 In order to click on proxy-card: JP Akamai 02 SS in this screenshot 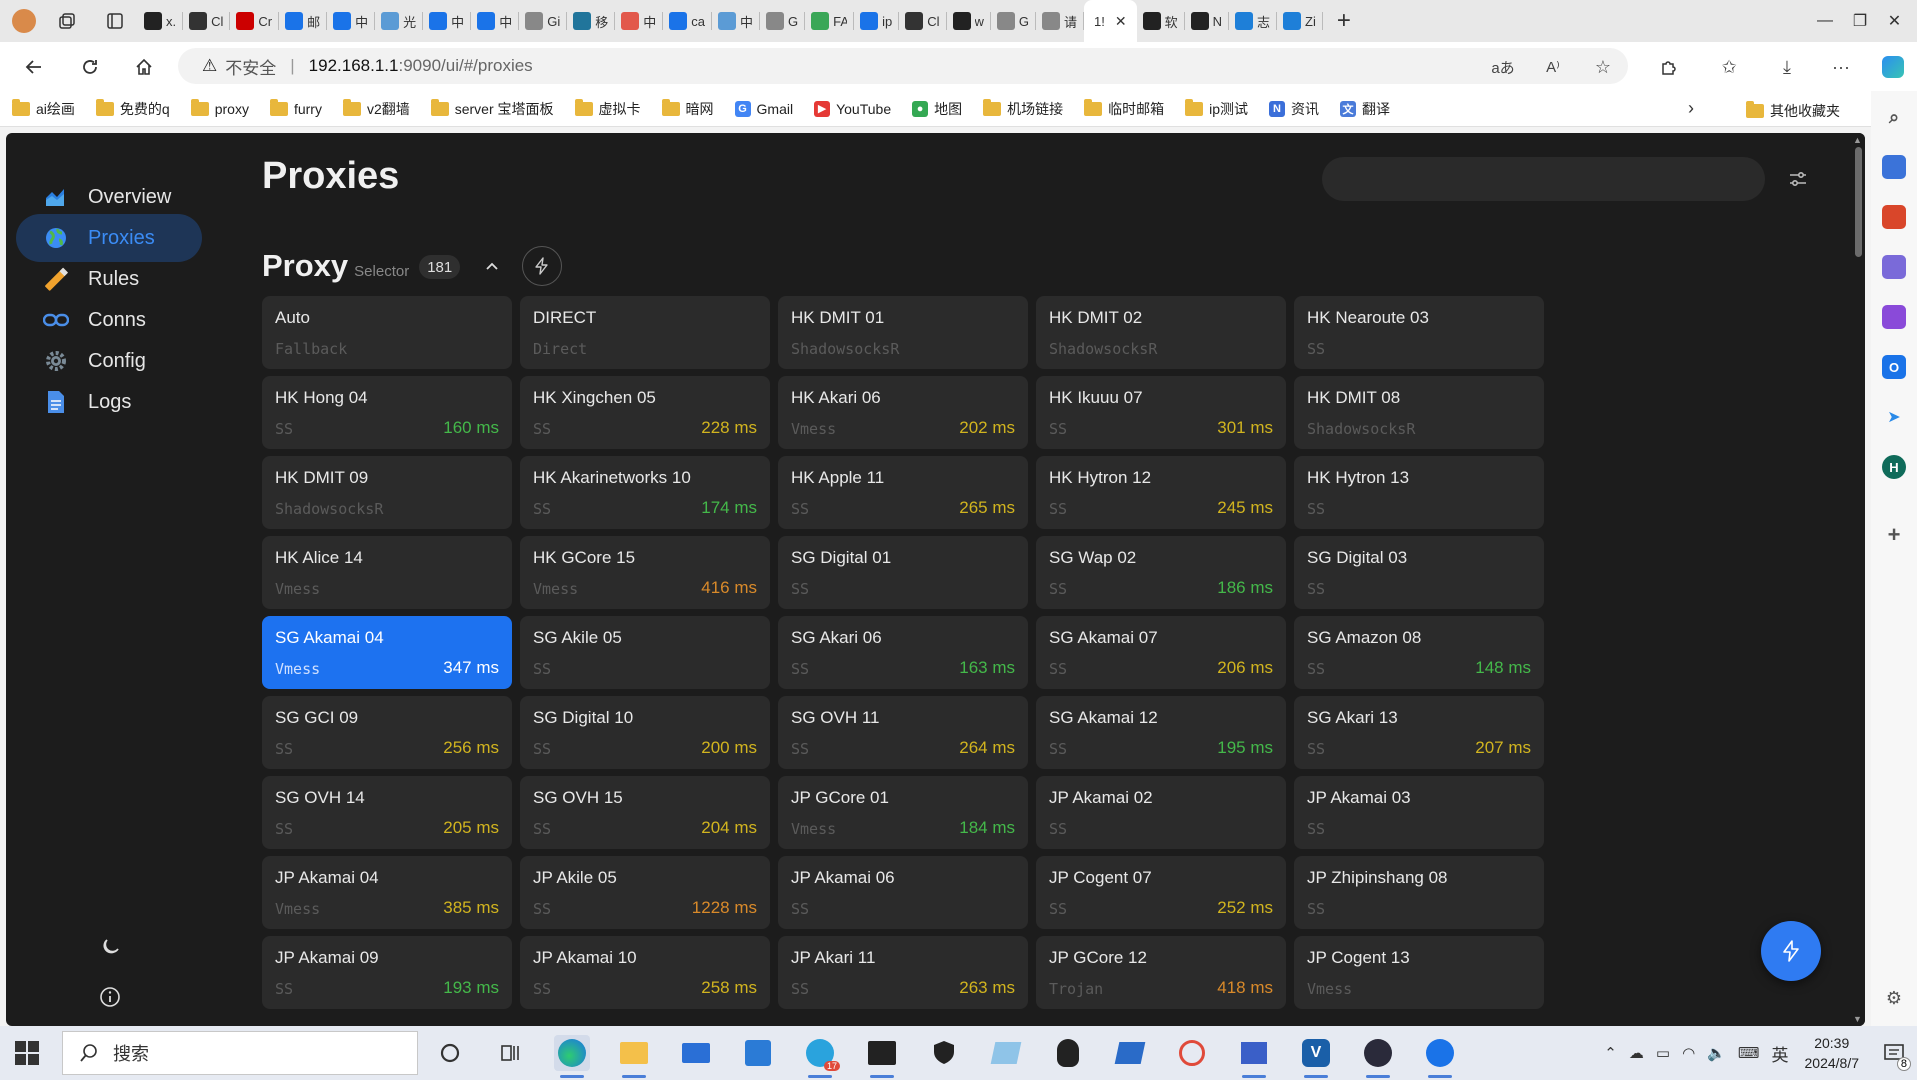, I will do `click(1161, 812)`.